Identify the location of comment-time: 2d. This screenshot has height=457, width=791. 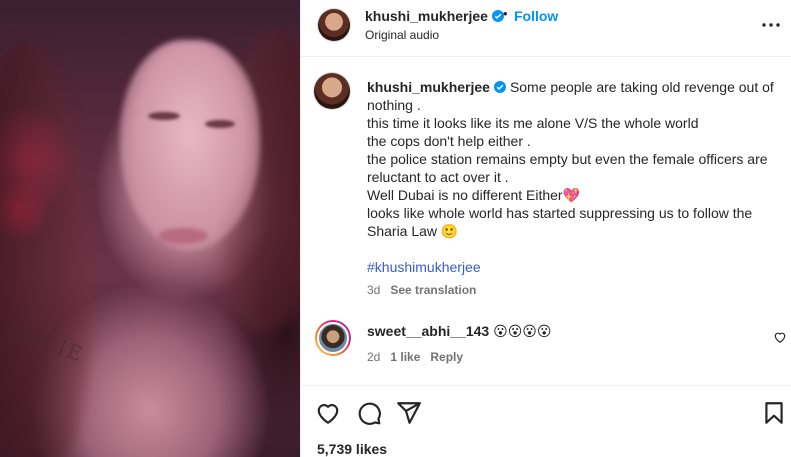
(374, 357).